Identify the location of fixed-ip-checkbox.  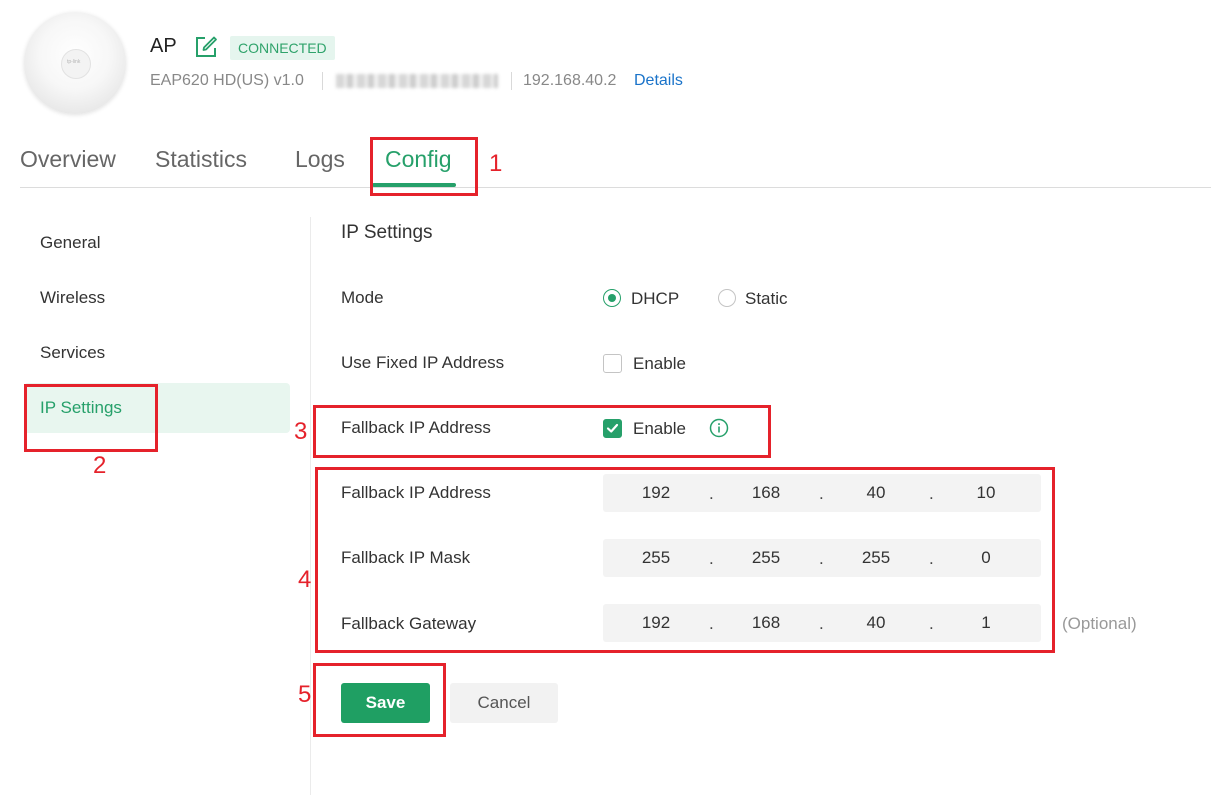
(612, 363).